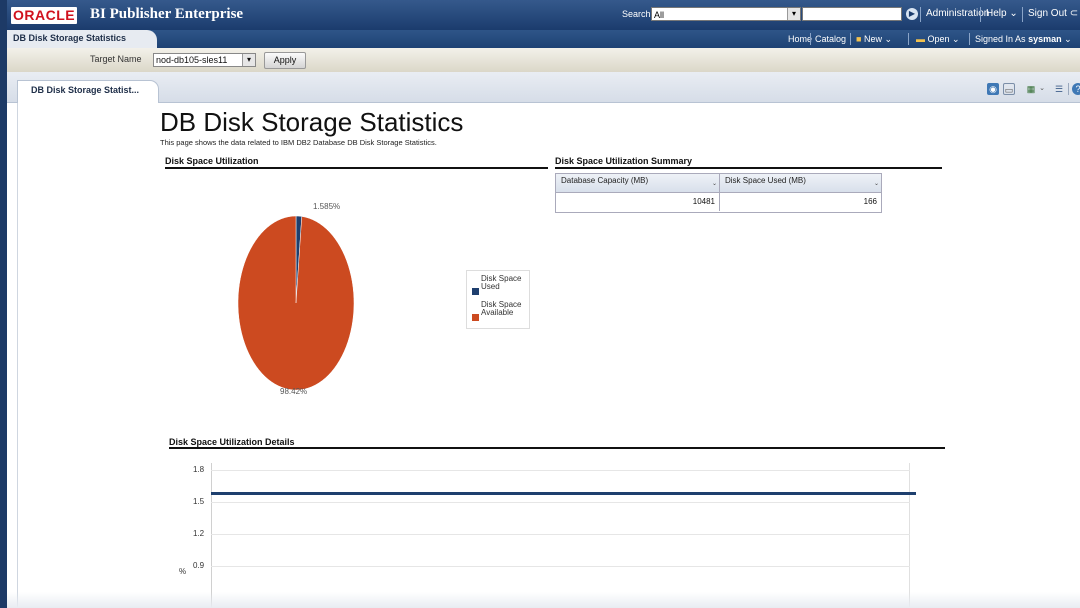  I want to click on header-label: Database Capacity (MB), so click(605, 180).